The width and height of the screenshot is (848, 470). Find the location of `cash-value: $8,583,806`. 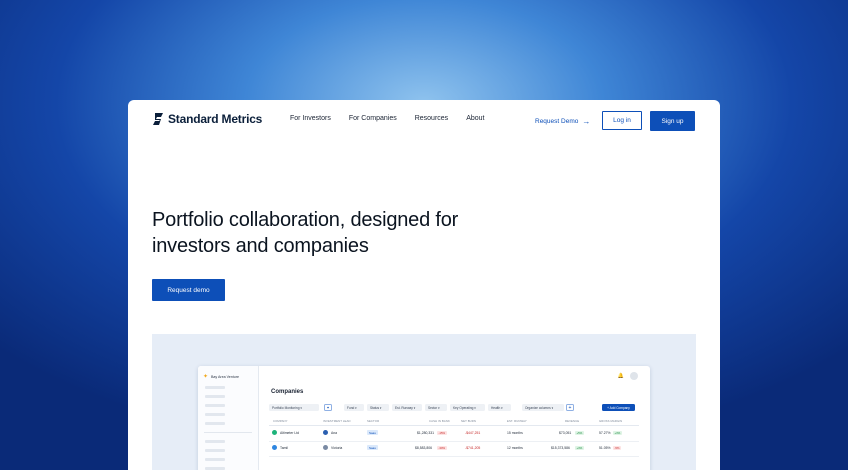

cash-value: $8,583,806 is located at coordinates (423, 448).